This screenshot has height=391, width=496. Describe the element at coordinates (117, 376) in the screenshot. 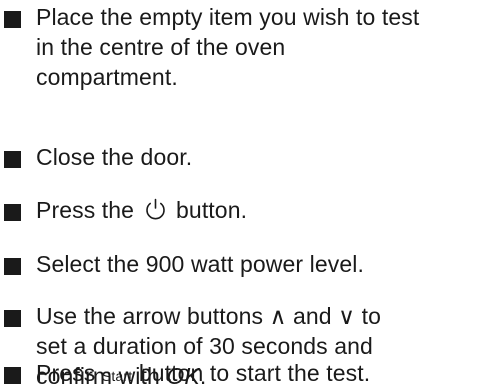

I see `start-key-label: Start` at that location.